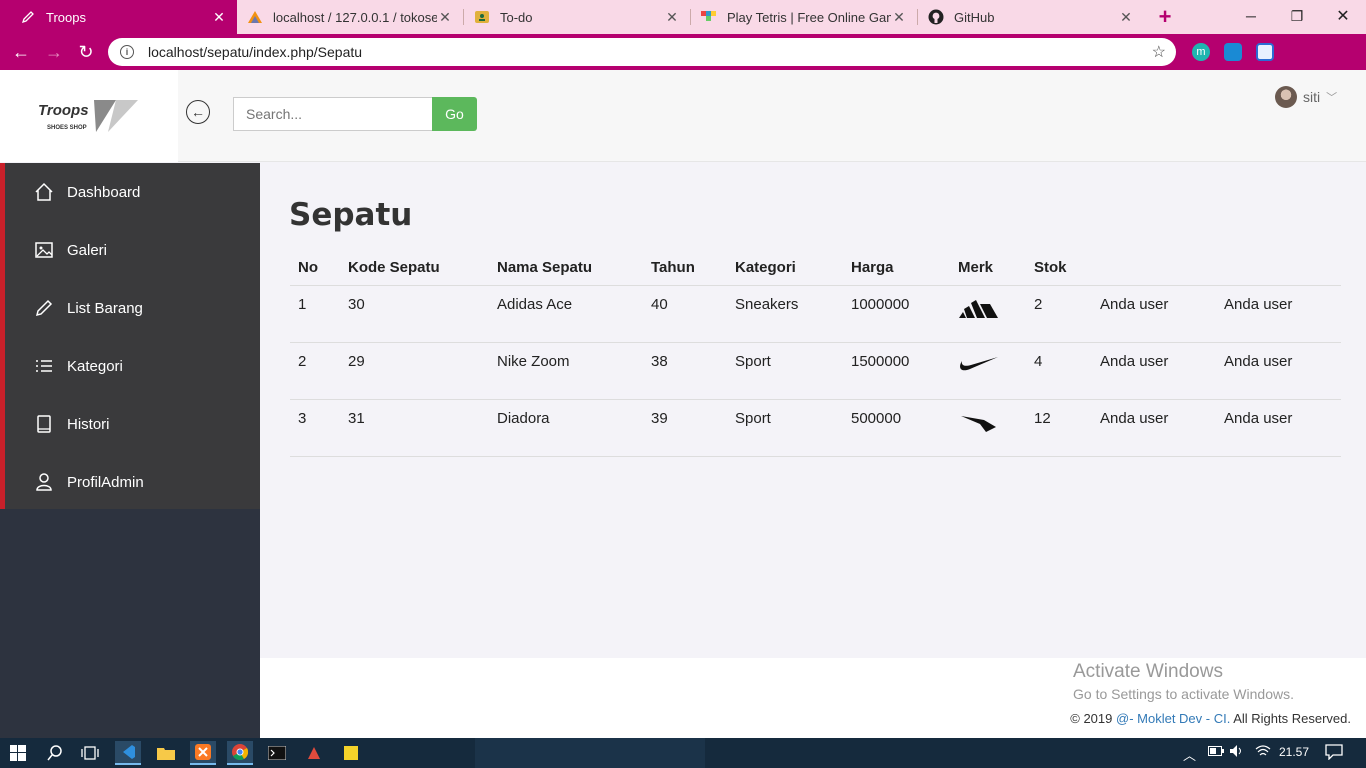 Image resolution: width=1366 pixels, height=768 pixels. Describe the element at coordinates (1294, 752) in the screenshot. I see `clock-time: 21.57` at that location.